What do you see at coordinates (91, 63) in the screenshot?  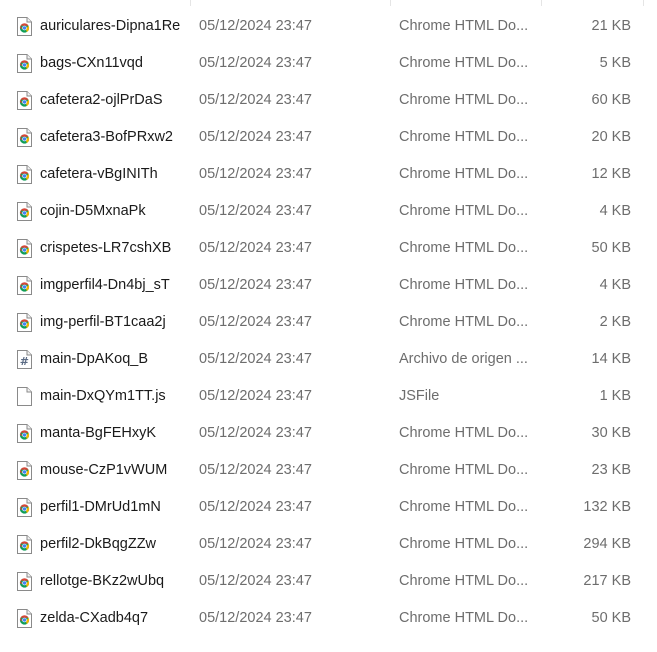 I see `file-name: bags-CXn11vqd` at bounding box center [91, 63].